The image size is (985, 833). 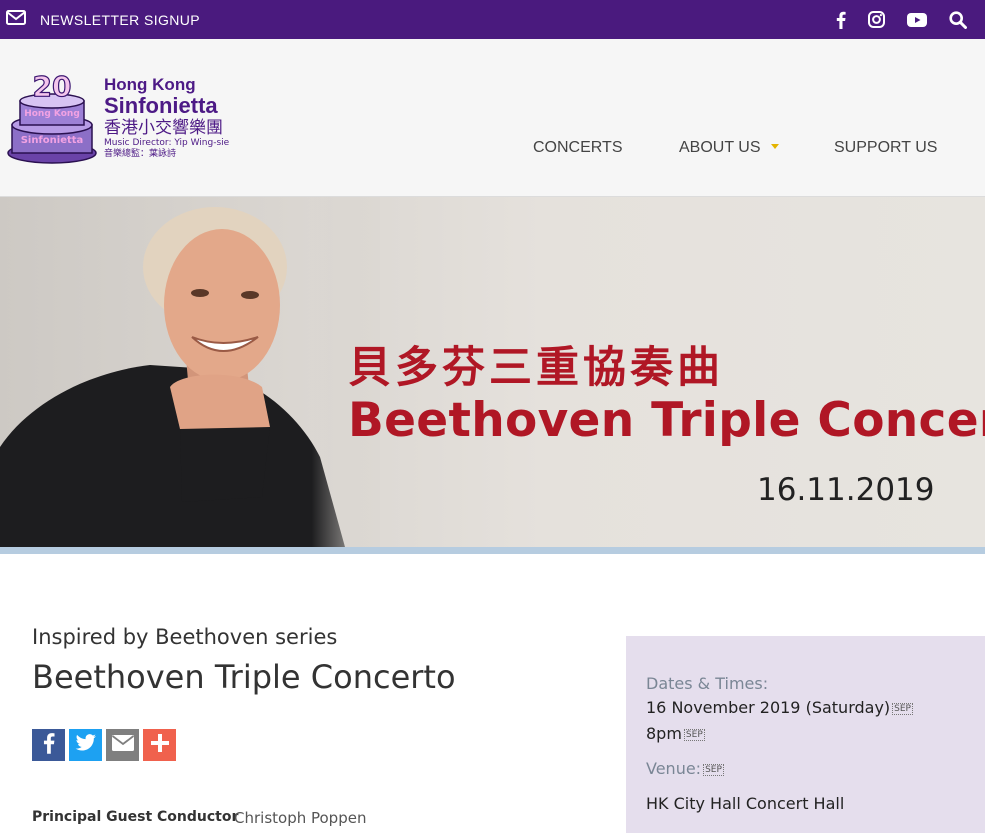 I want to click on hero-title-en: Beethoven Triple Concerto, so click(x=666, y=420).